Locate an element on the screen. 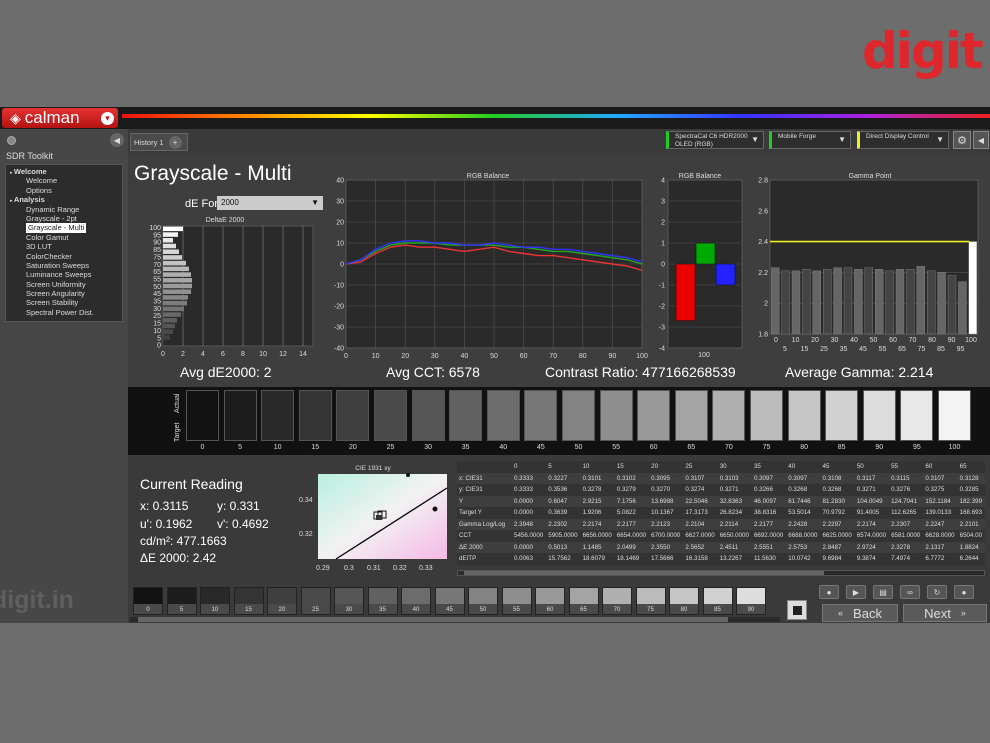 The width and height of the screenshot is (990, 743). table-scrollbar is located at coordinates (721, 573).